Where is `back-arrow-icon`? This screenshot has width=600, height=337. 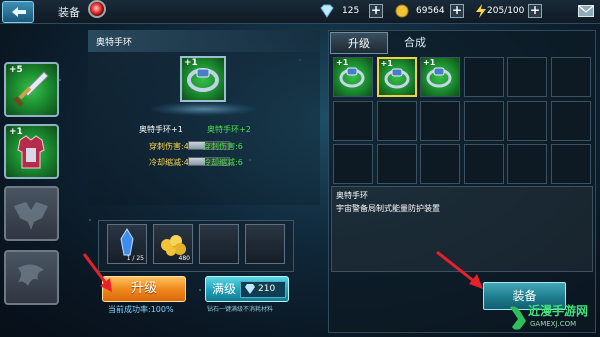
back-arrow-icon is located at coordinates (19, 12).